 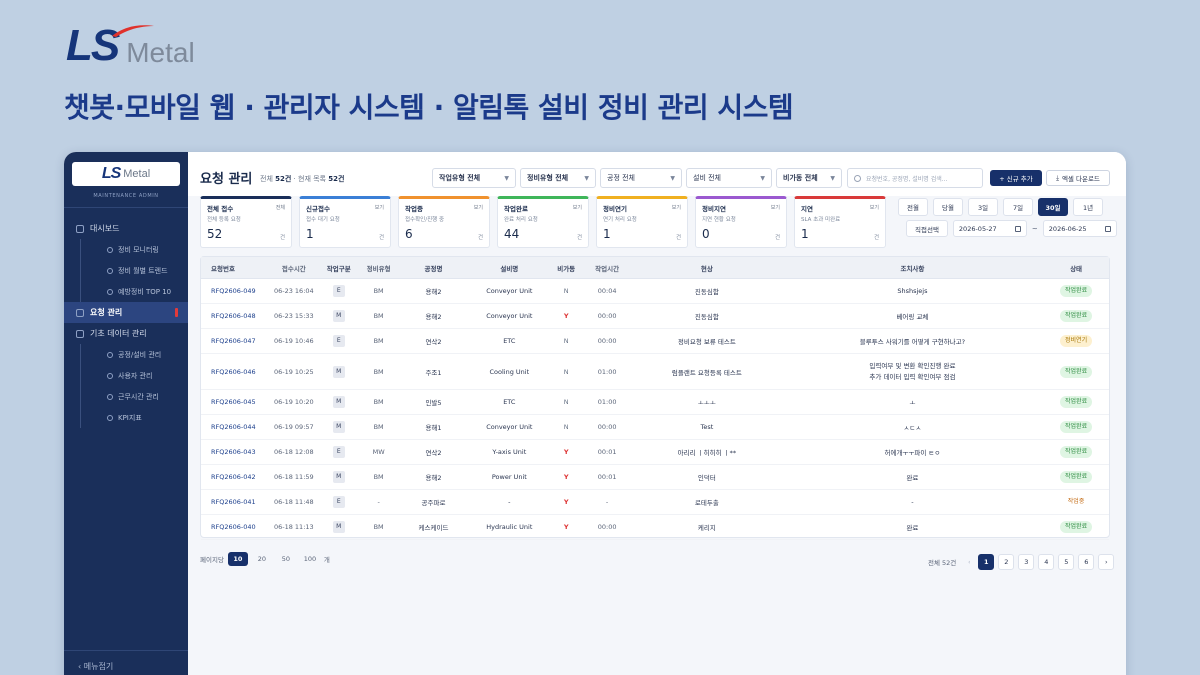 What do you see at coordinates (1078, 178) in the screenshot?
I see `excel-download-button: ⤓ 엑셀 다운로드` at bounding box center [1078, 178].